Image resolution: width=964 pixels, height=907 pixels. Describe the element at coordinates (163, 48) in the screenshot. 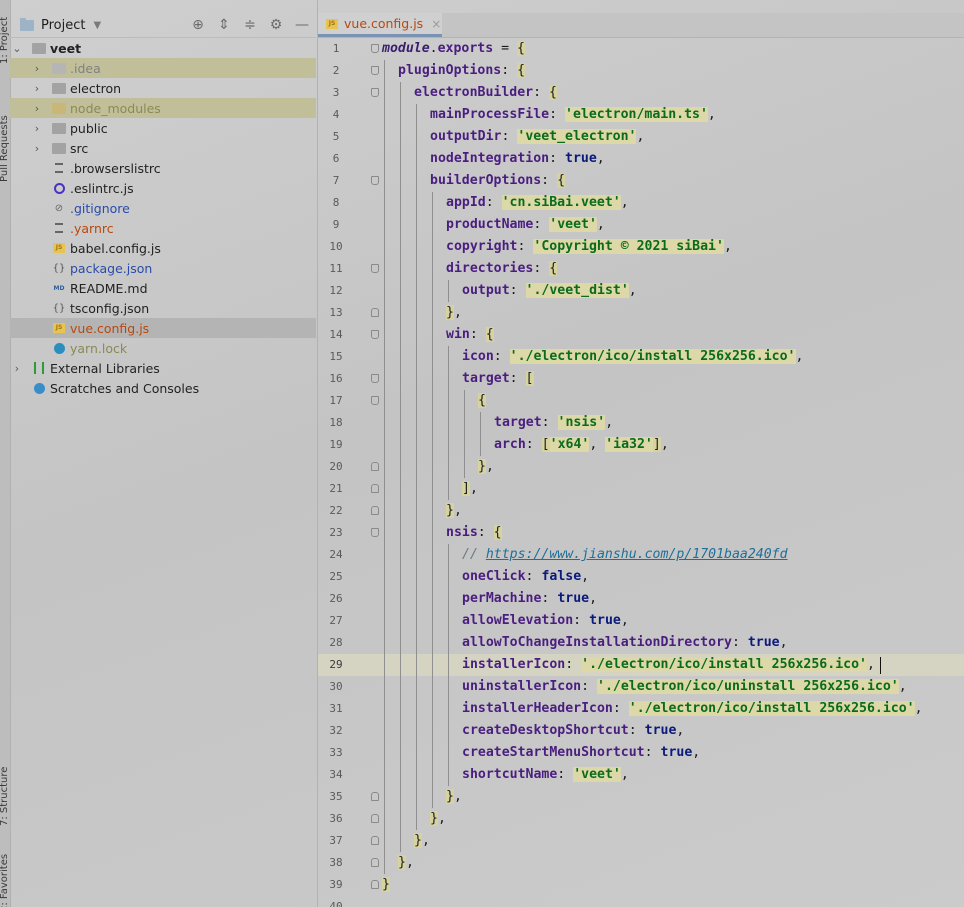

I see `tree-root-veet: ⌄ veet` at that location.